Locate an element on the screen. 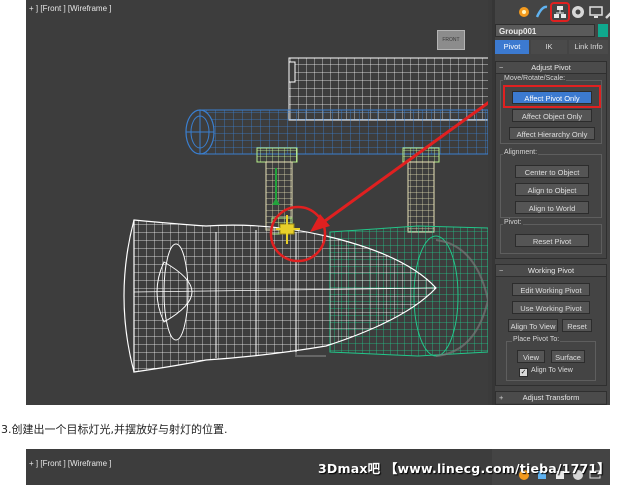  adjust-pivot-header: − Adjust Pivot is located at coordinates (551, 68).